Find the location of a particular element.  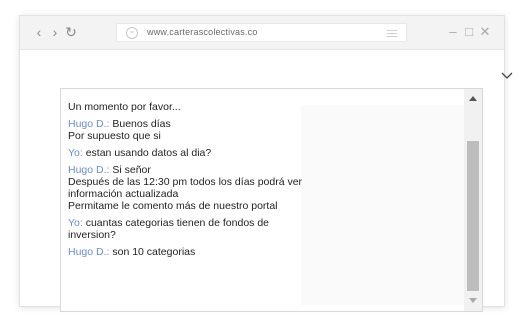

maximize-icon: □ is located at coordinates (469, 32).